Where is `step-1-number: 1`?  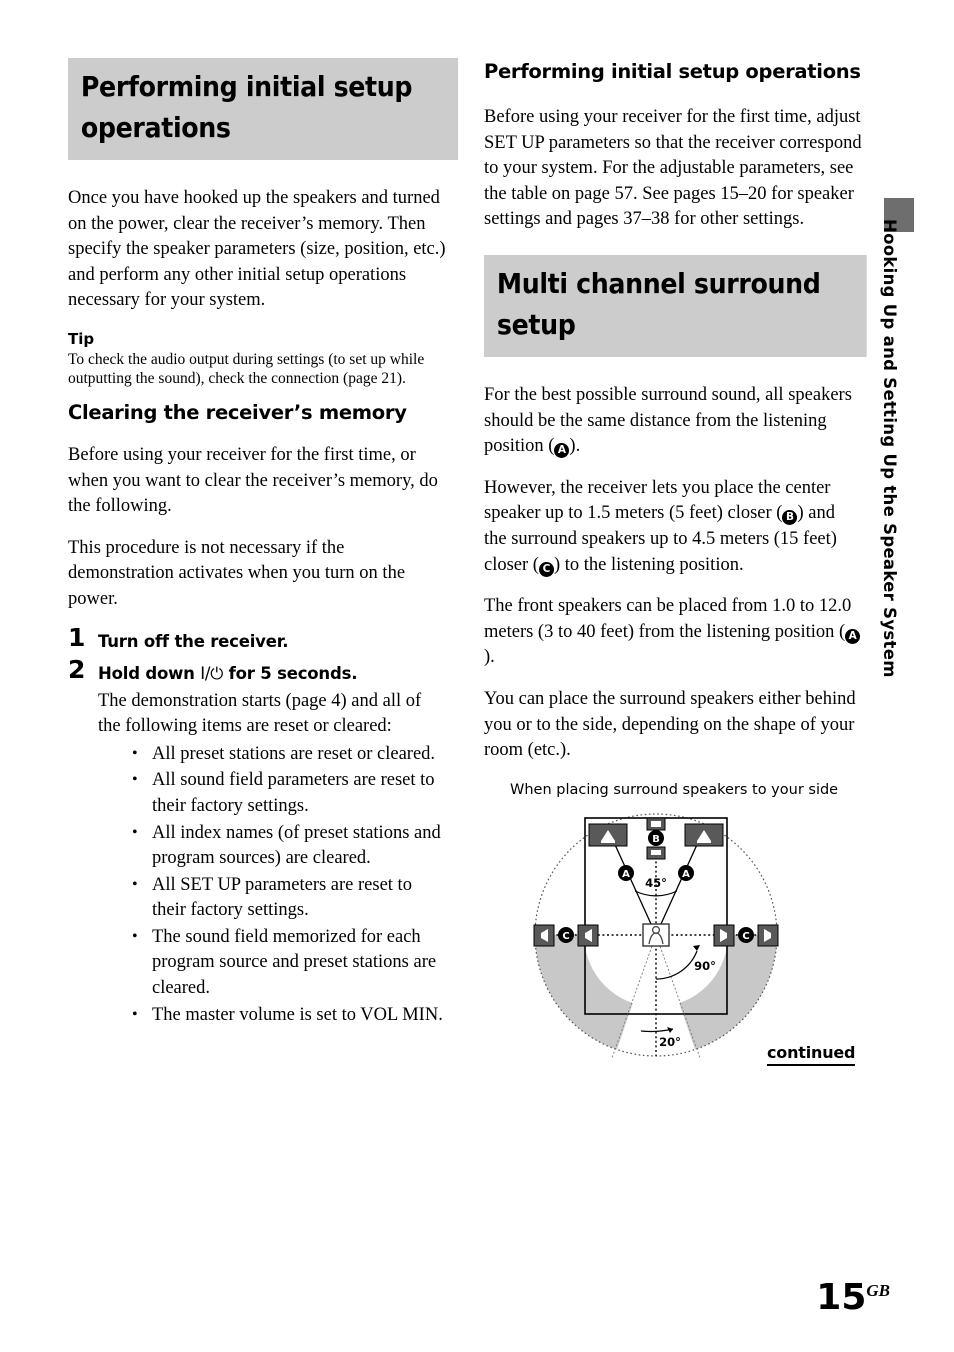 step-1-number: 1 is located at coordinates (77, 637).